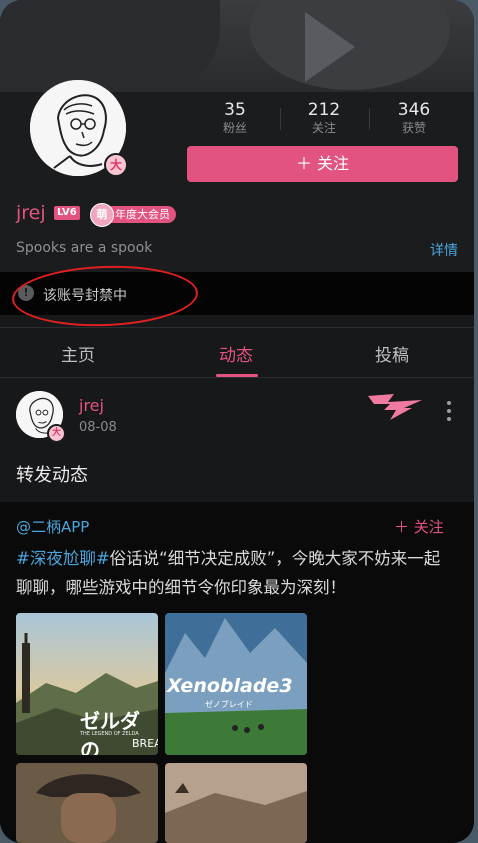 Image resolution: width=478 pixels, height=843 pixels. I want to click on repost-image-2: Xenoblade3 ゼノブレイド, so click(236, 684).